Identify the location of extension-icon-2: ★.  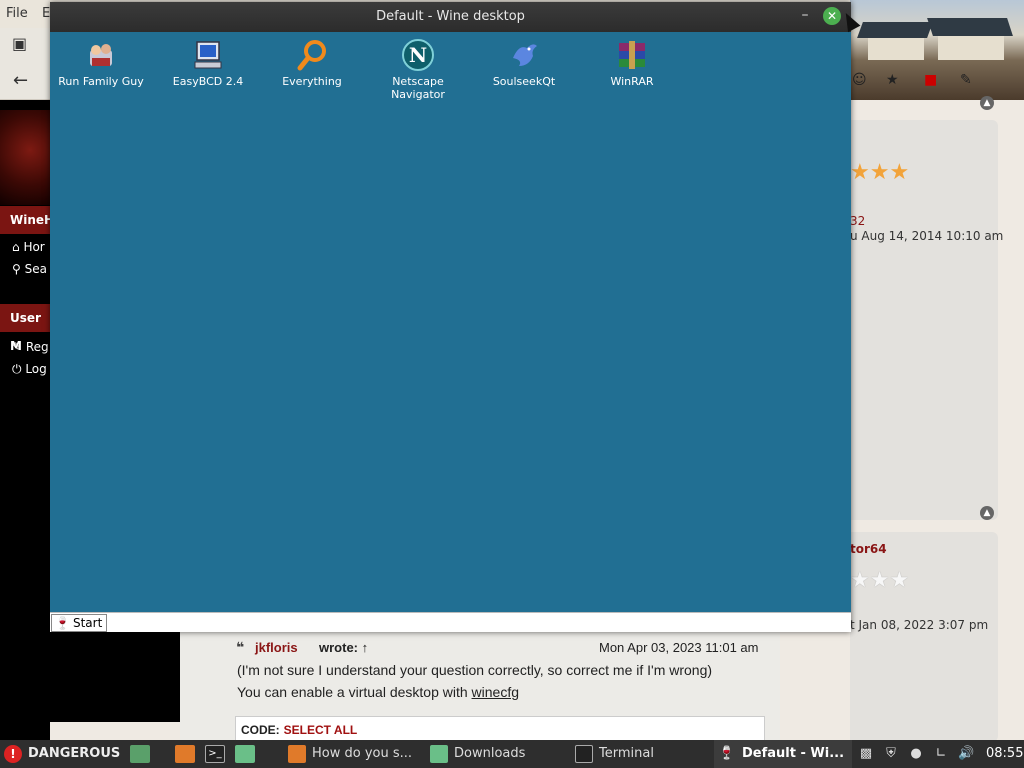
(892, 80).